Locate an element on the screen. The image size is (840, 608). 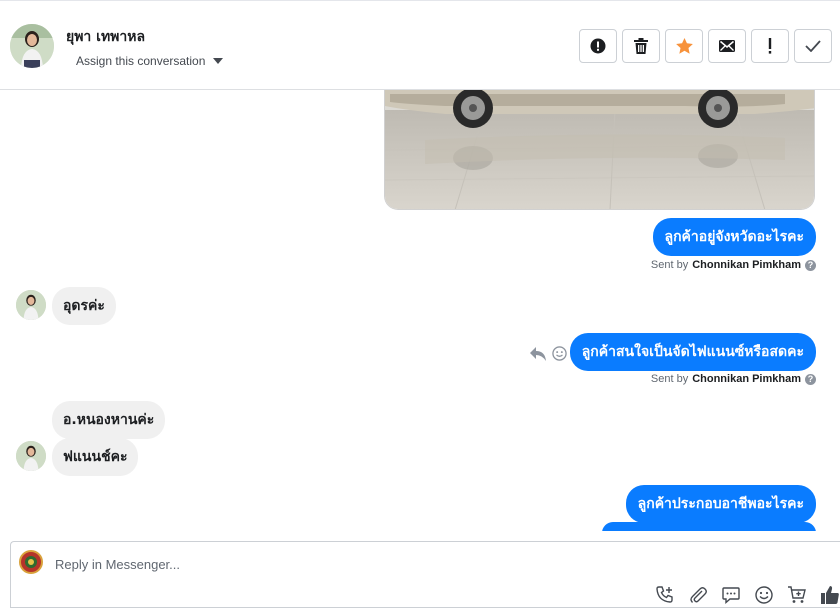
cart-icon is located at coordinates (796, 594).